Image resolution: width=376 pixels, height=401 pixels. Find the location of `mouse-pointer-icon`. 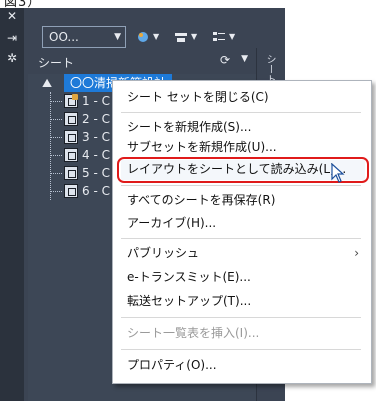

mouse-pointer-icon is located at coordinates (338, 173).